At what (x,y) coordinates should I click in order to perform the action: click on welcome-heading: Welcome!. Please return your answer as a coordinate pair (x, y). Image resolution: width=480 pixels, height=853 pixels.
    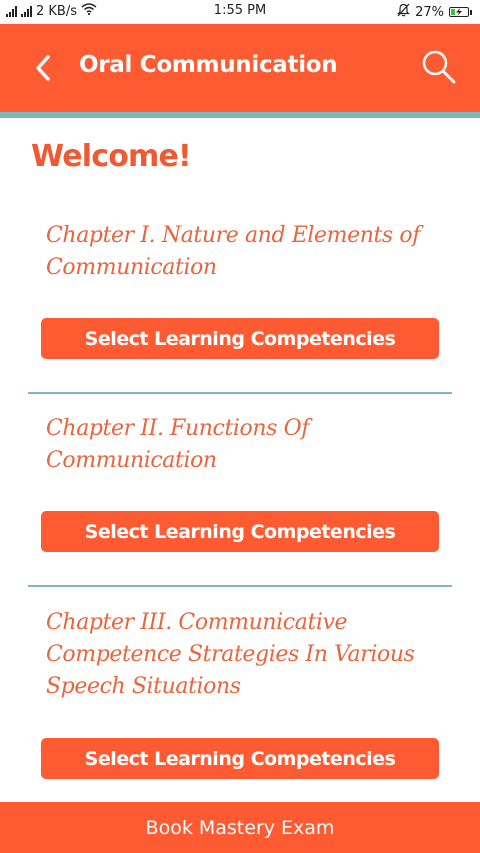
    Looking at the image, I should click on (111, 156).